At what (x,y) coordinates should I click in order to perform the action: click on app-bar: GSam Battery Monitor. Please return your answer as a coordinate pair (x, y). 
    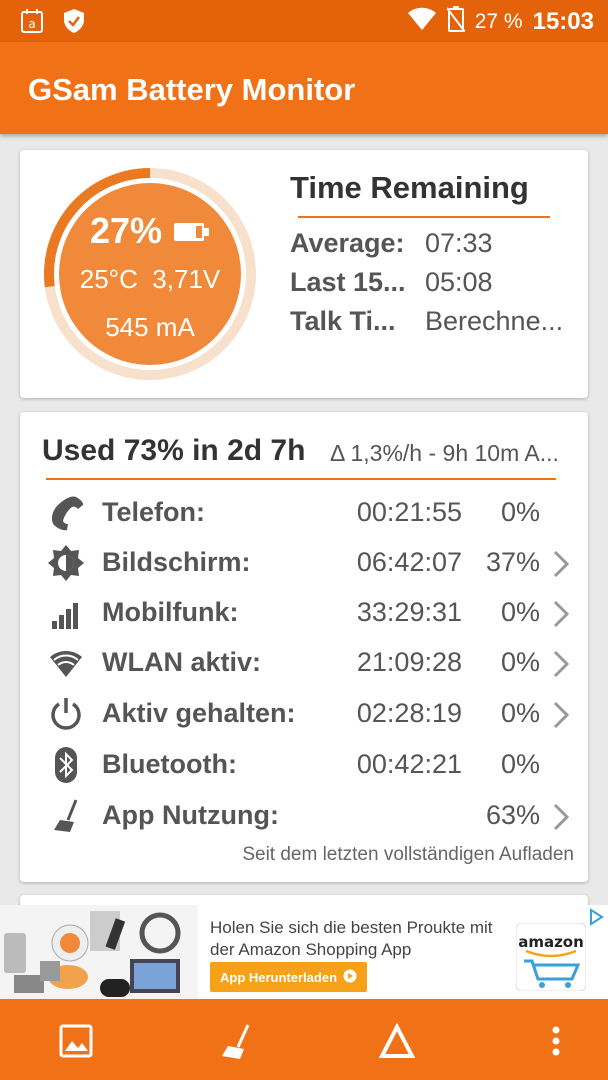
    Looking at the image, I should click on (304, 88).